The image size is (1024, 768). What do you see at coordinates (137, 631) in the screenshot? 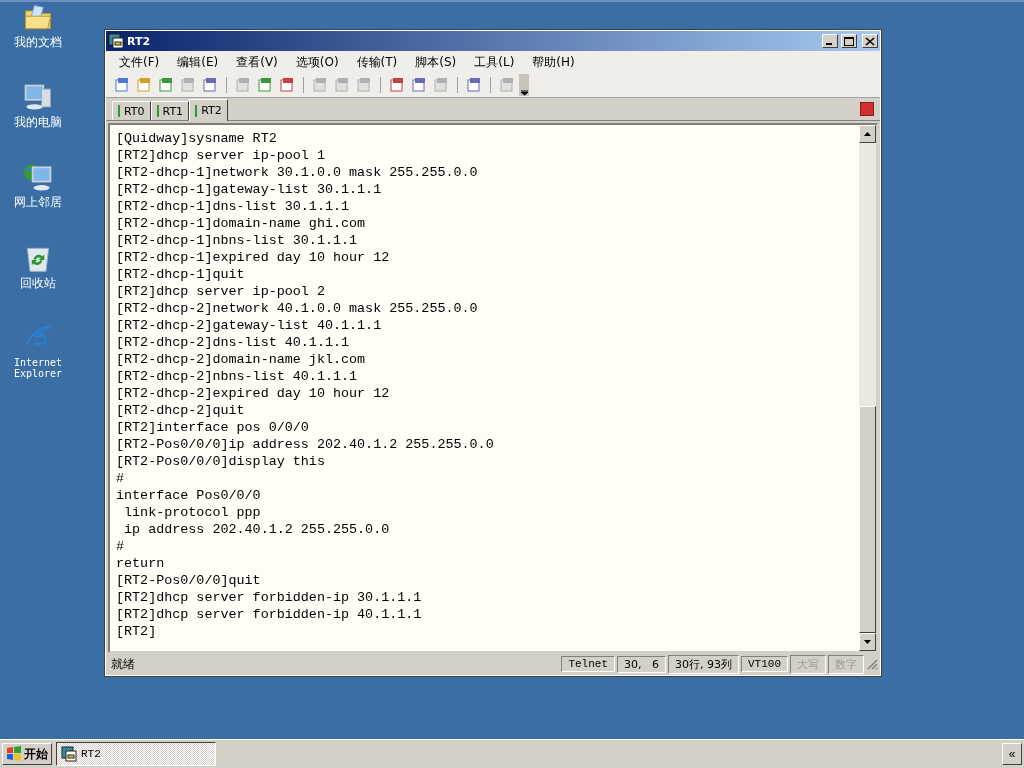
I see `terminal-line: [RT2]` at bounding box center [137, 631].